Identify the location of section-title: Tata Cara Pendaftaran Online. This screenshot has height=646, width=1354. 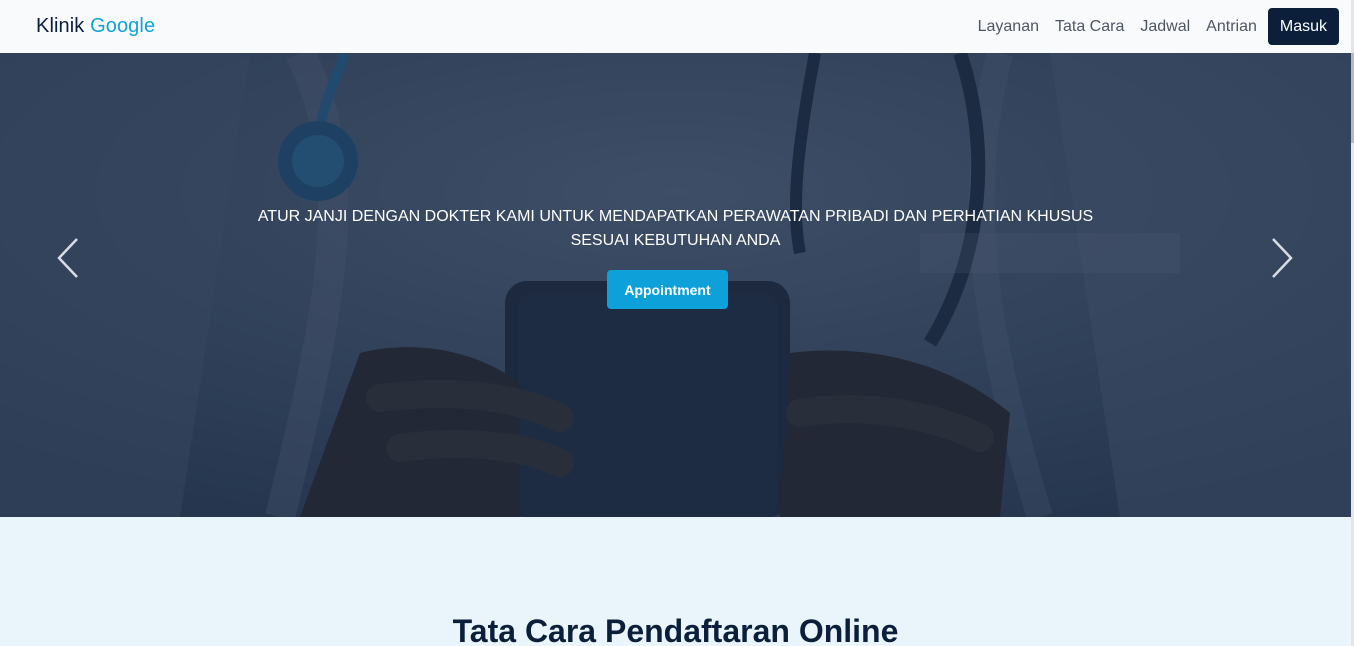
(675, 629).